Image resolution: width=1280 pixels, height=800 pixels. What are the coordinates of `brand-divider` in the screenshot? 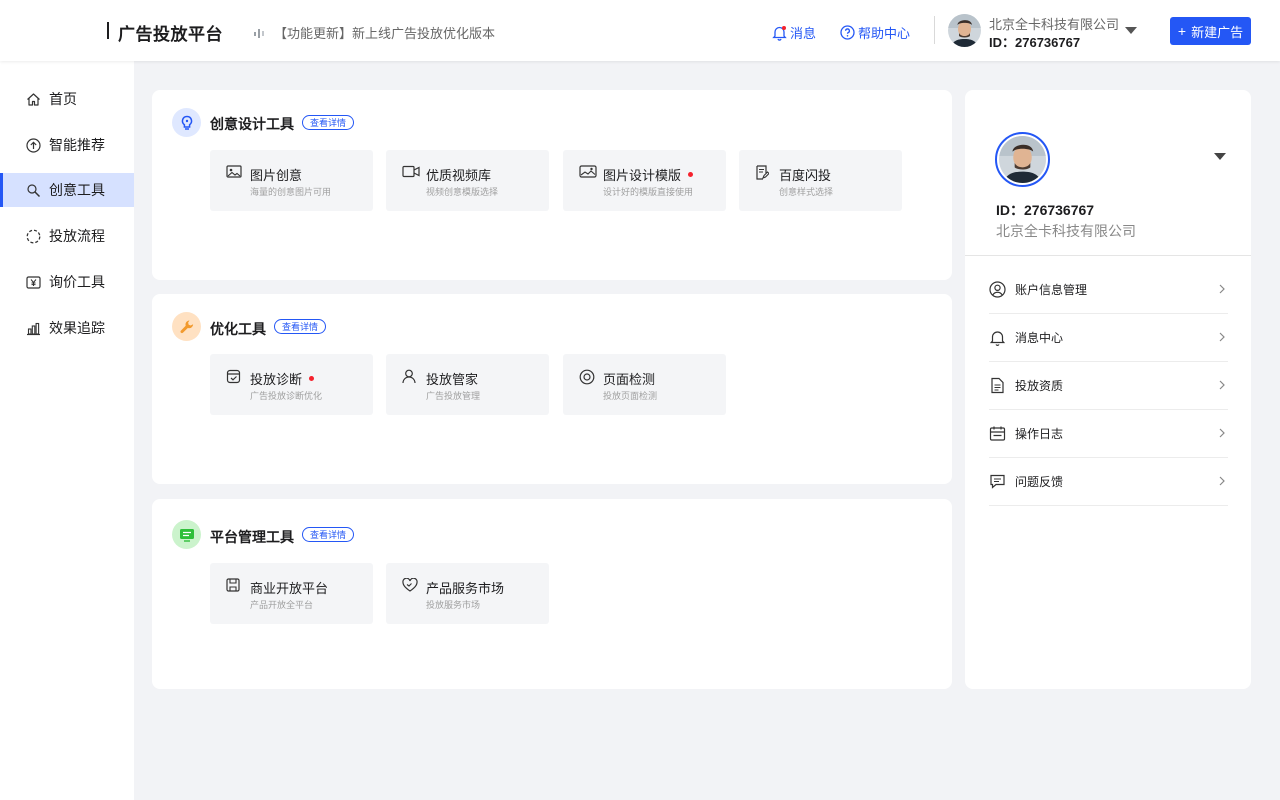 It's located at (108, 30).